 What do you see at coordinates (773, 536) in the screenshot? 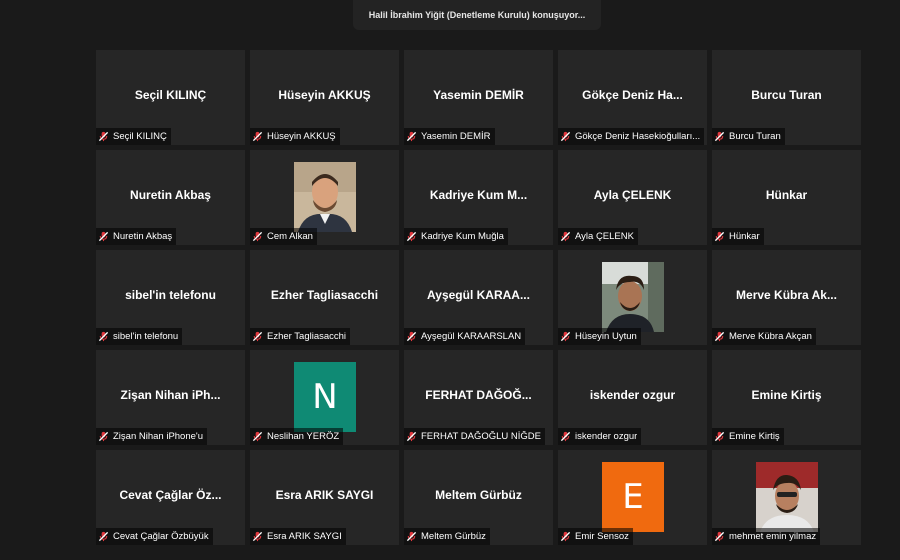
I see `participant-name: mehmet emin yilmaz` at bounding box center [773, 536].